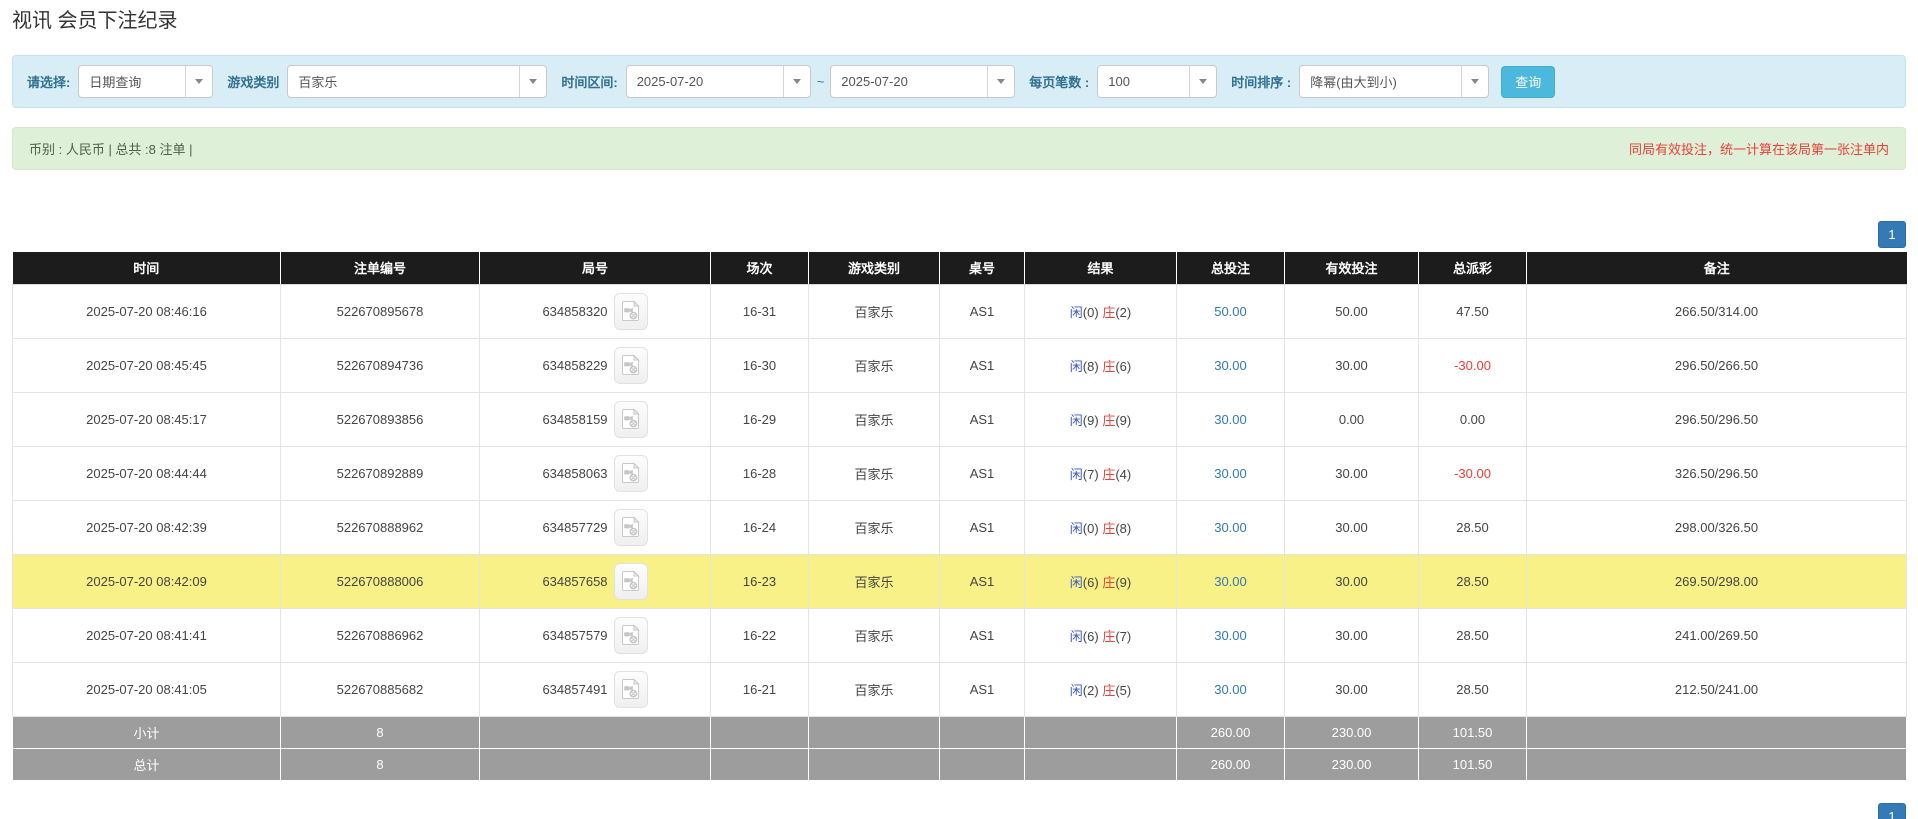 The height and width of the screenshot is (819, 1918). I want to click on cell-session: 16-29, so click(759, 419).